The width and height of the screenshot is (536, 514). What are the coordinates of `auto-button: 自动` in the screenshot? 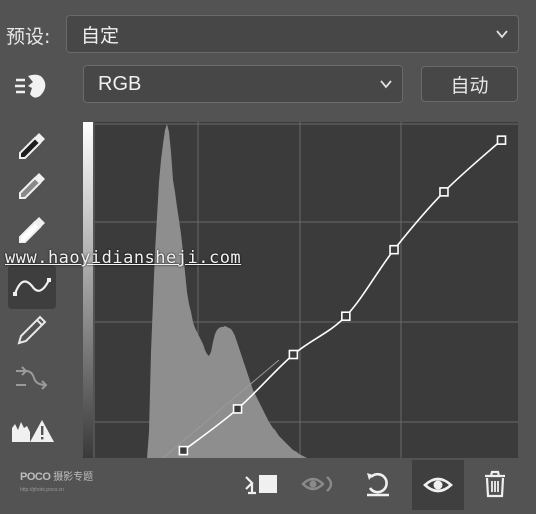 It's located at (469, 84).